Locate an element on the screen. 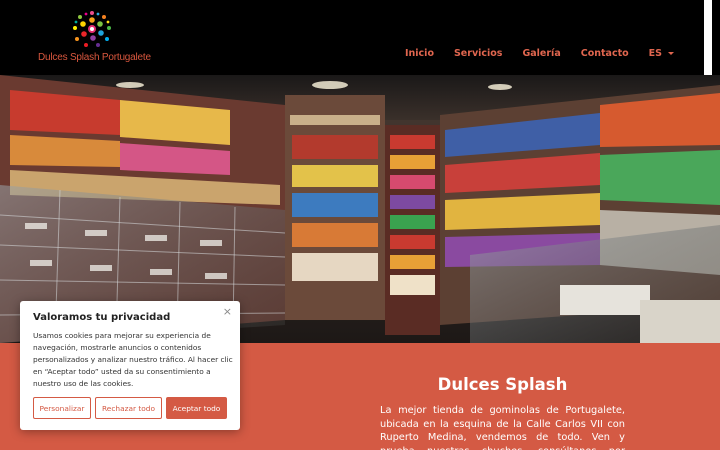 This screenshot has height=450, width=720. language-selector: ES is located at coordinates (661, 53).